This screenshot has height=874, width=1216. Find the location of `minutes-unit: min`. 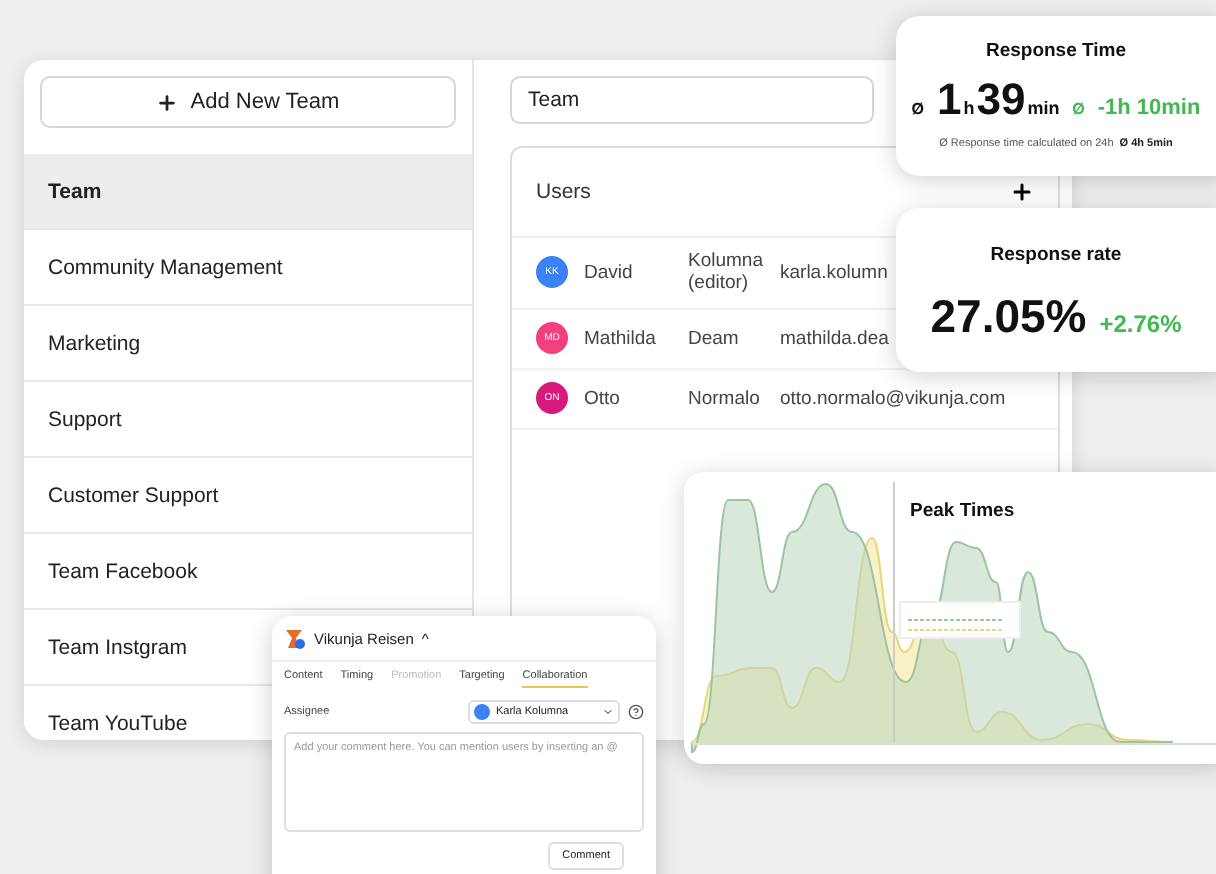

minutes-unit: min is located at coordinates (1043, 108).